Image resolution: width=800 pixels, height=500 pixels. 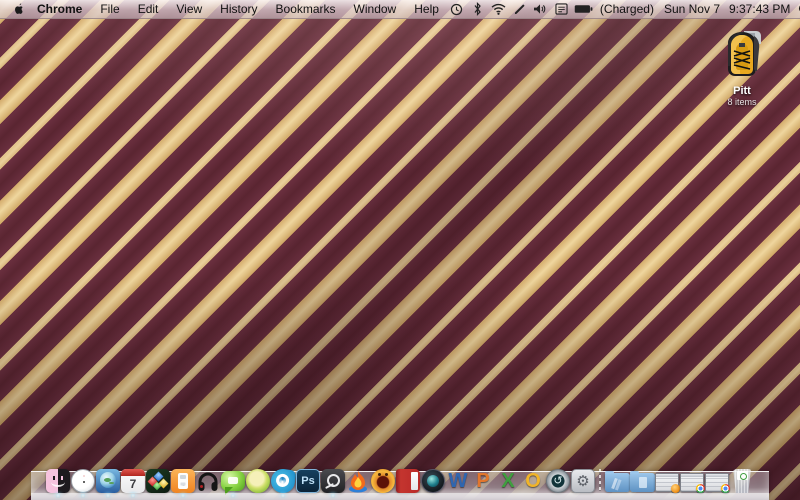 I want to click on flame-icon, so click(x=358, y=481).